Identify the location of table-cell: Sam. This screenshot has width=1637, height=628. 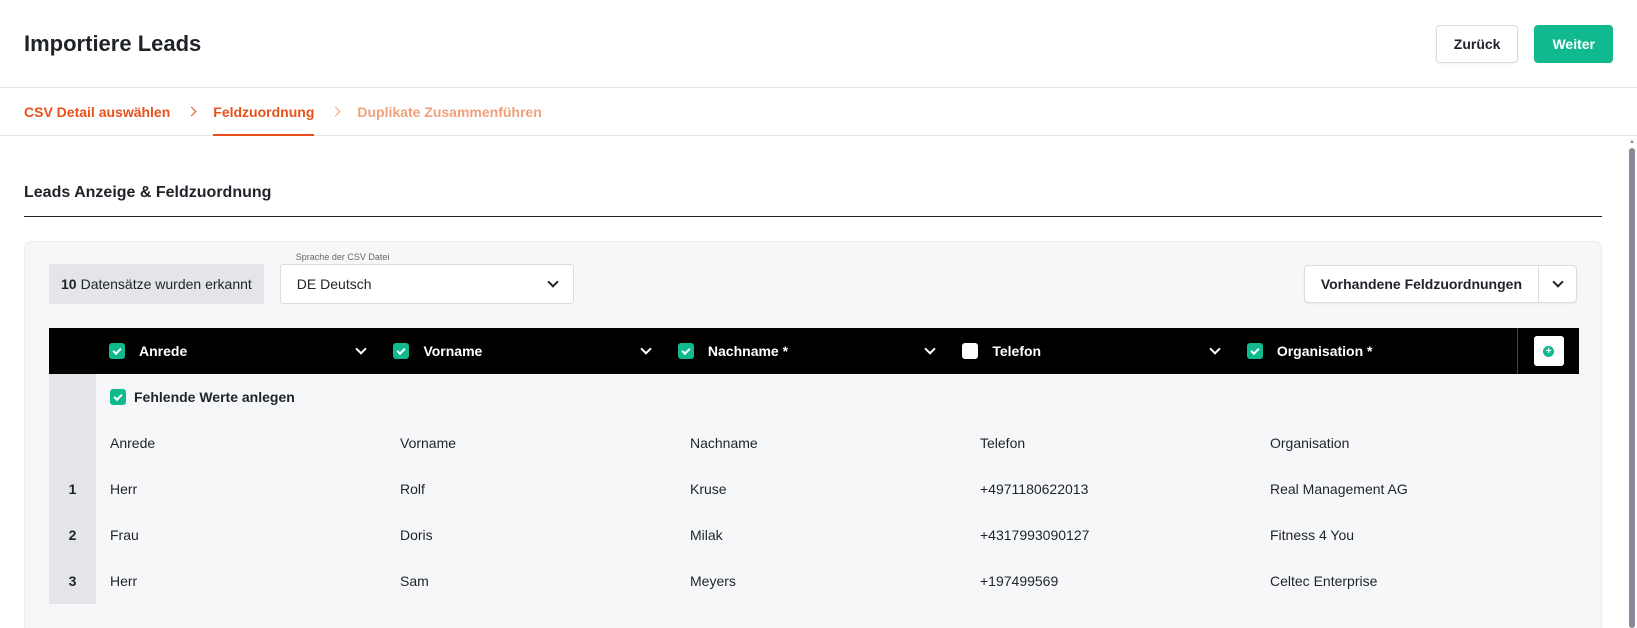
(414, 581).